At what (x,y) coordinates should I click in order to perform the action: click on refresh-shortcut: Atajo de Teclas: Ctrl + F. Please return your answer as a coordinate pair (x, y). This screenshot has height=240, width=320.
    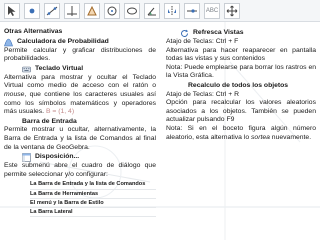
    Looking at the image, I should click on (202, 41).